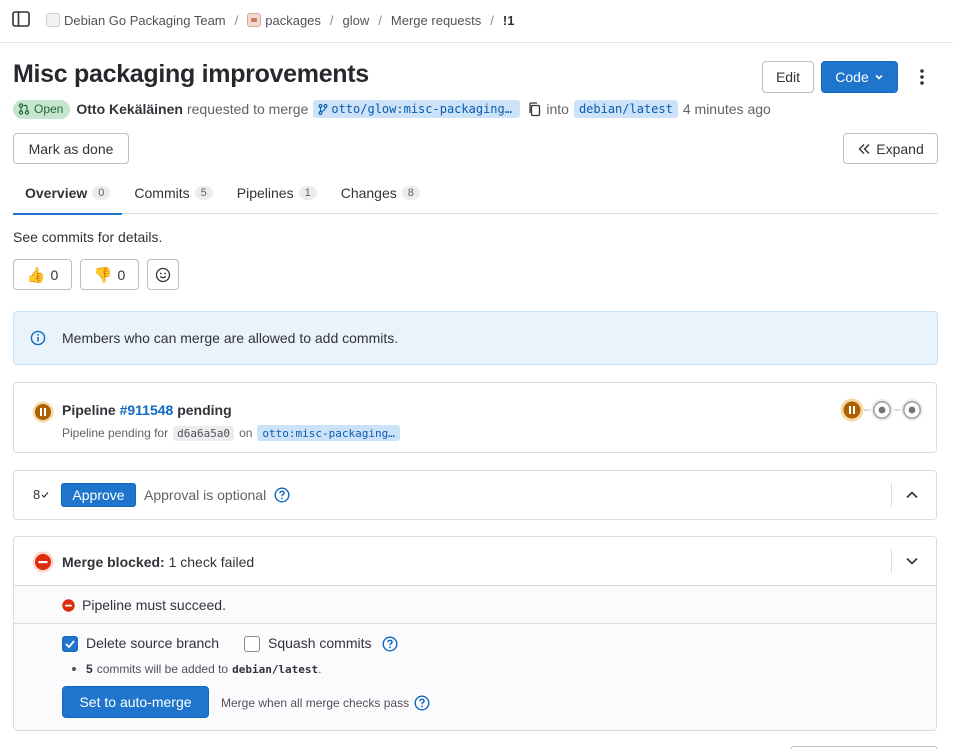 This screenshot has width=953, height=749. I want to click on tab-label: Commits, so click(162, 193).